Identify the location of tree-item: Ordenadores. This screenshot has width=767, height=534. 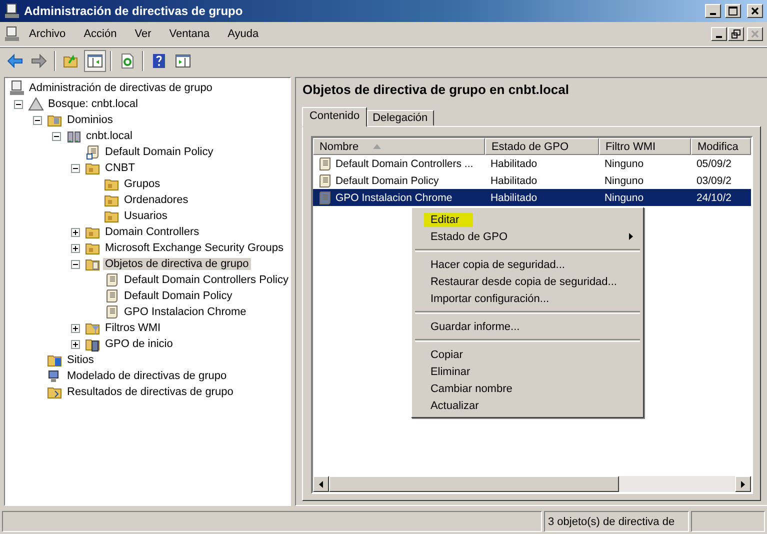
(156, 200).